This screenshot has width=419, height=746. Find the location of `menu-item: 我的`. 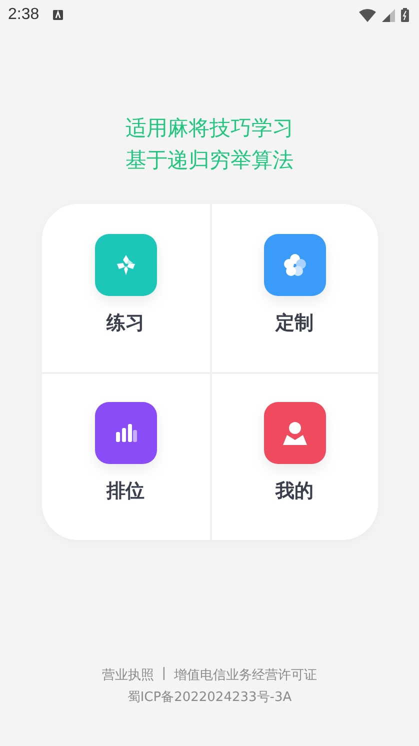

menu-item: 我的 is located at coordinates (294, 456).